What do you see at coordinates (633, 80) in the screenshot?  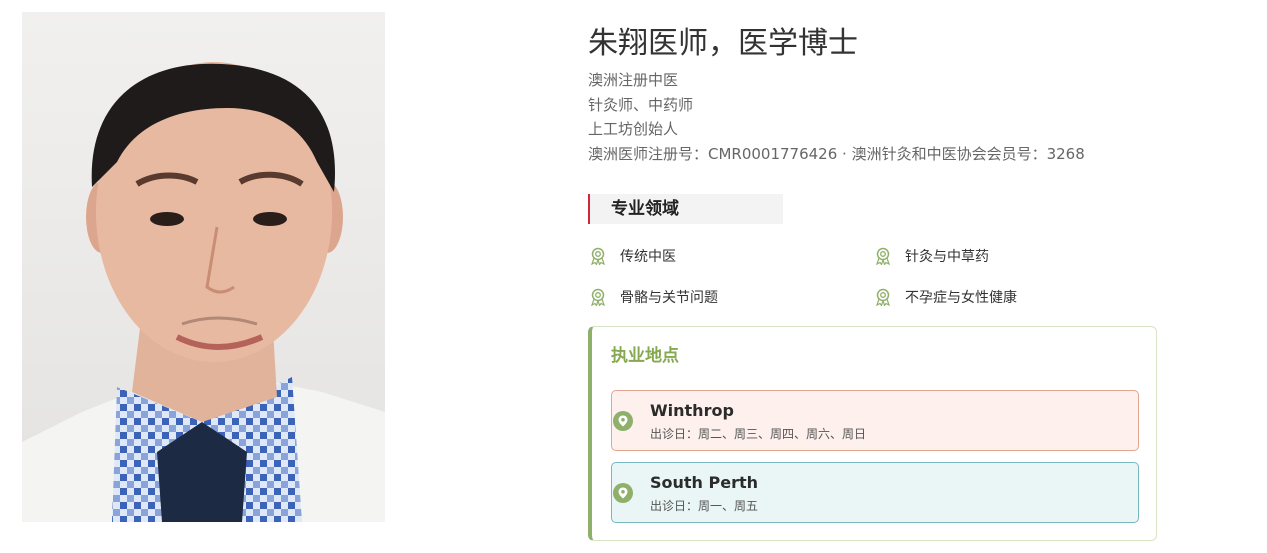 I see `credential-line: 澳洲注册中医` at bounding box center [633, 80].